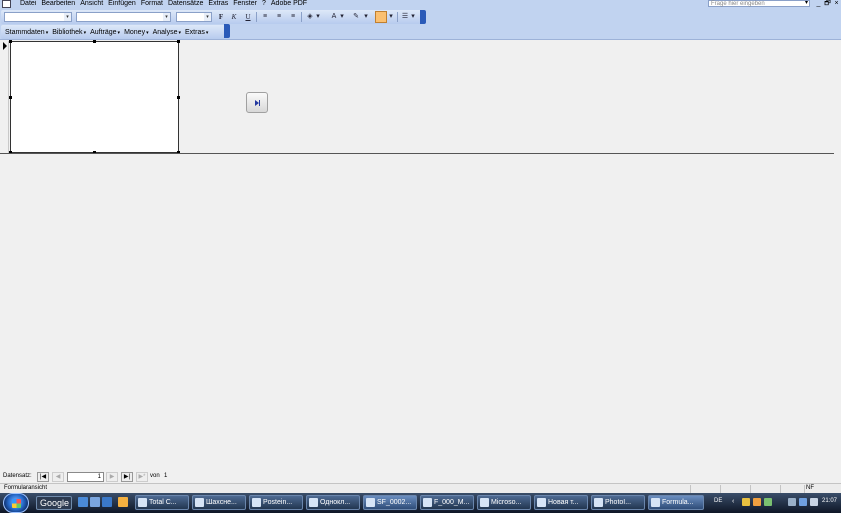 Image resolution: width=841 pixels, height=513 pixels. I want to click on media-icon, so click(123, 502).